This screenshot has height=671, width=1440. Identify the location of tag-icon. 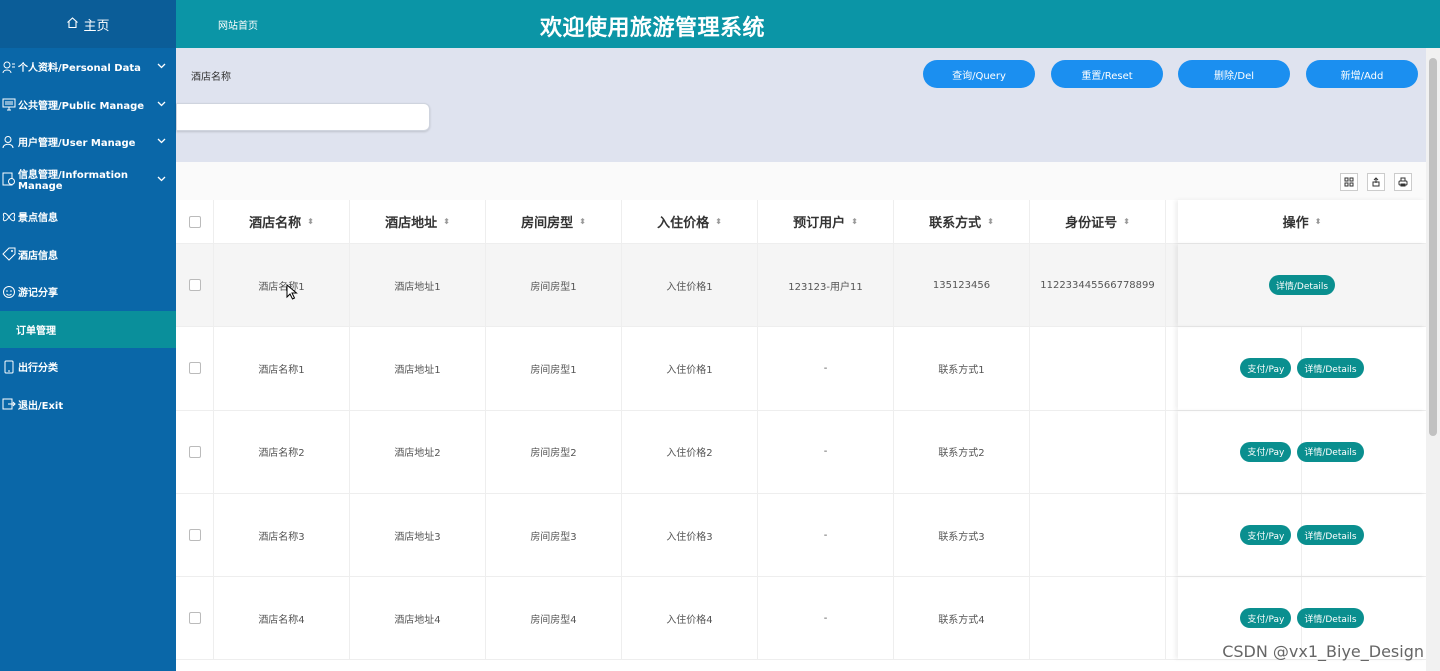
(9, 254).